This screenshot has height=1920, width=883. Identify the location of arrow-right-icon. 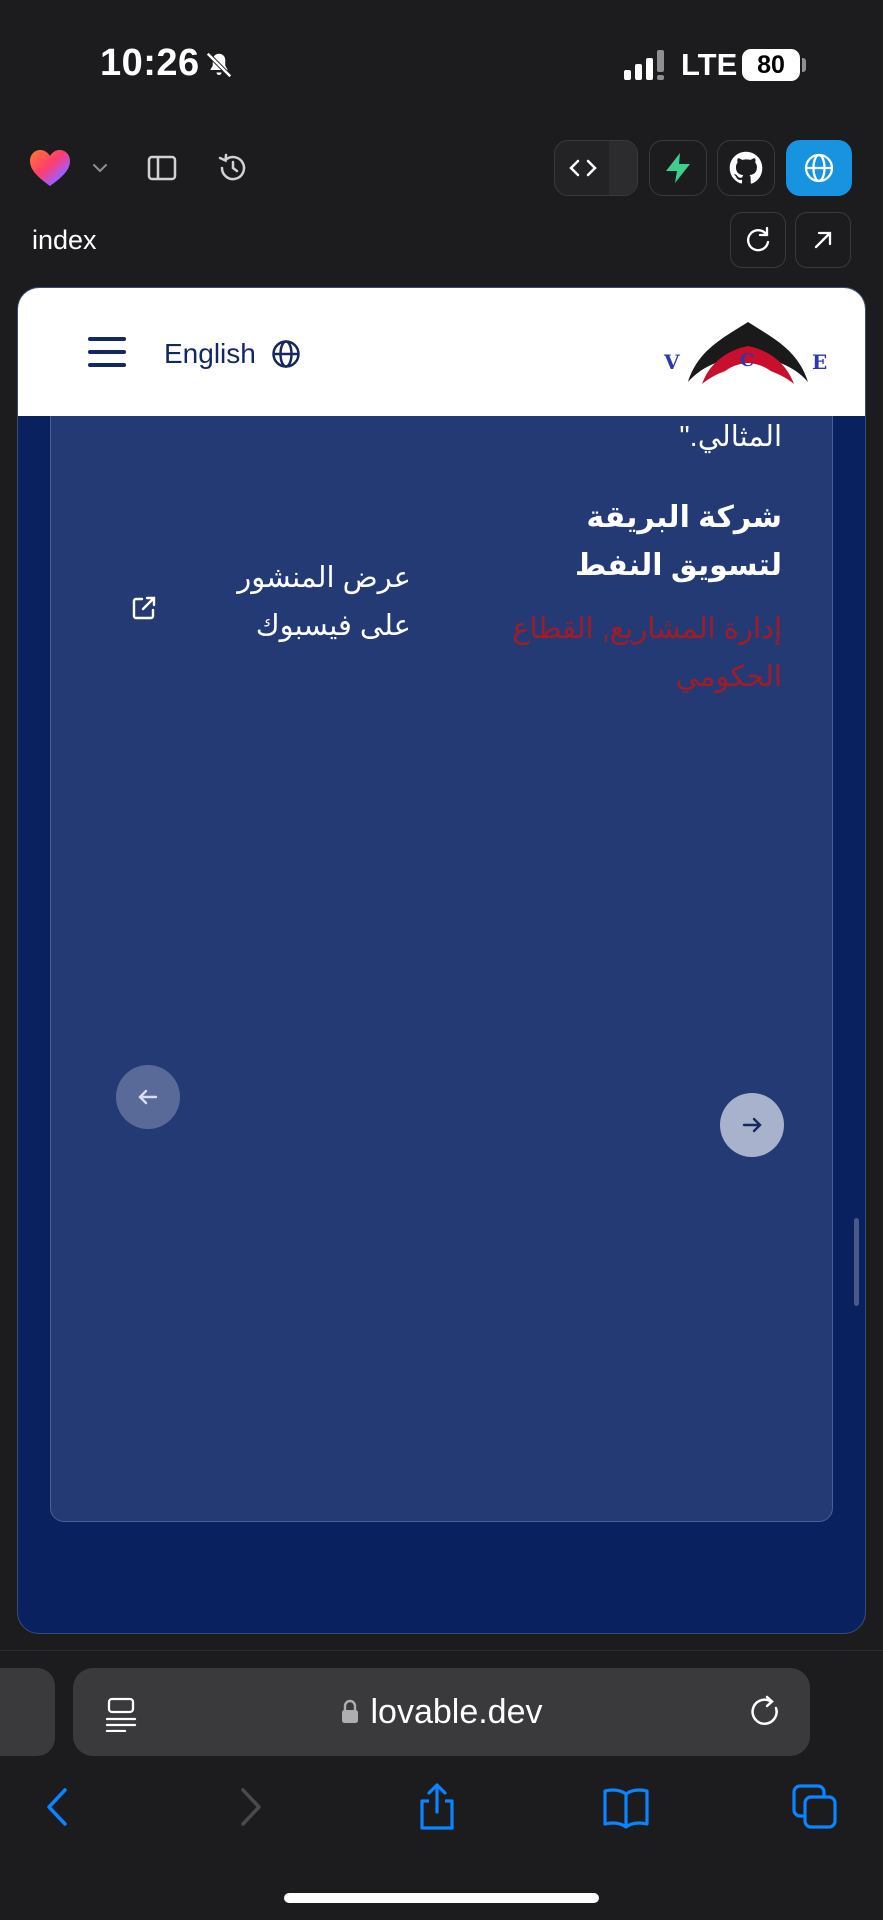
(752, 1125).